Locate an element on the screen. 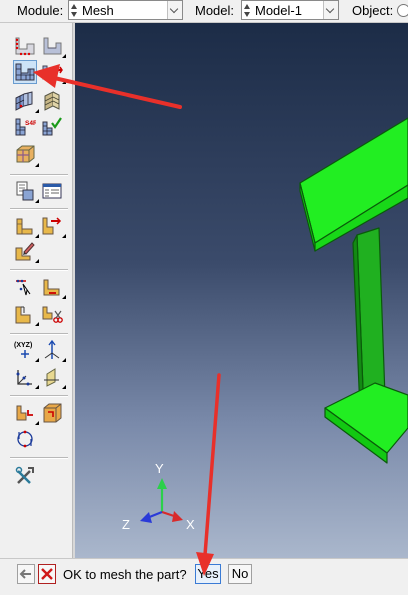  module-label: Module: is located at coordinates (40, 10).